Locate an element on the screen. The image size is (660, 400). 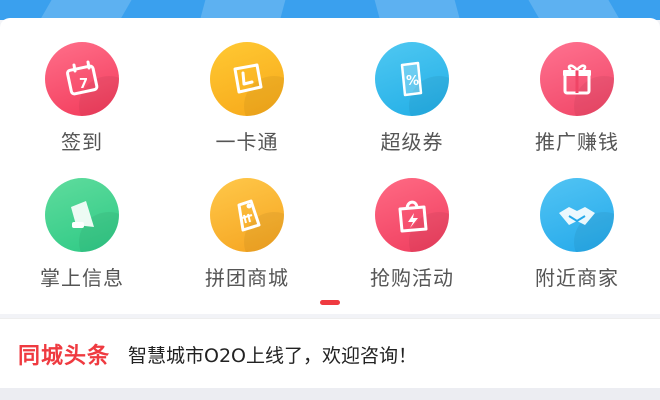
lightning-bag-icon is located at coordinates (412, 215).